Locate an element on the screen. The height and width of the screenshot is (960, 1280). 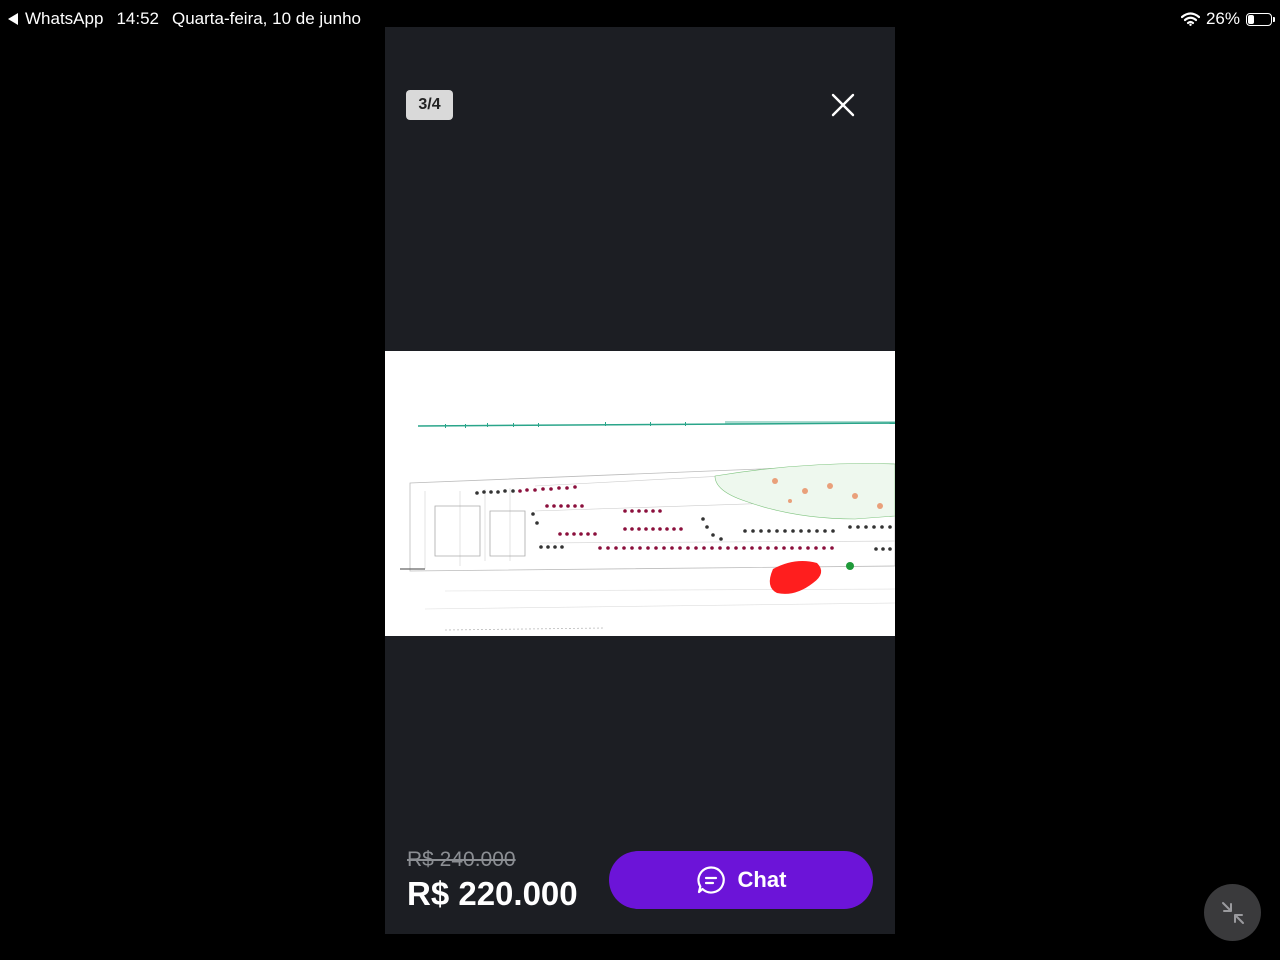
listing-photo is located at coordinates (640, 493).